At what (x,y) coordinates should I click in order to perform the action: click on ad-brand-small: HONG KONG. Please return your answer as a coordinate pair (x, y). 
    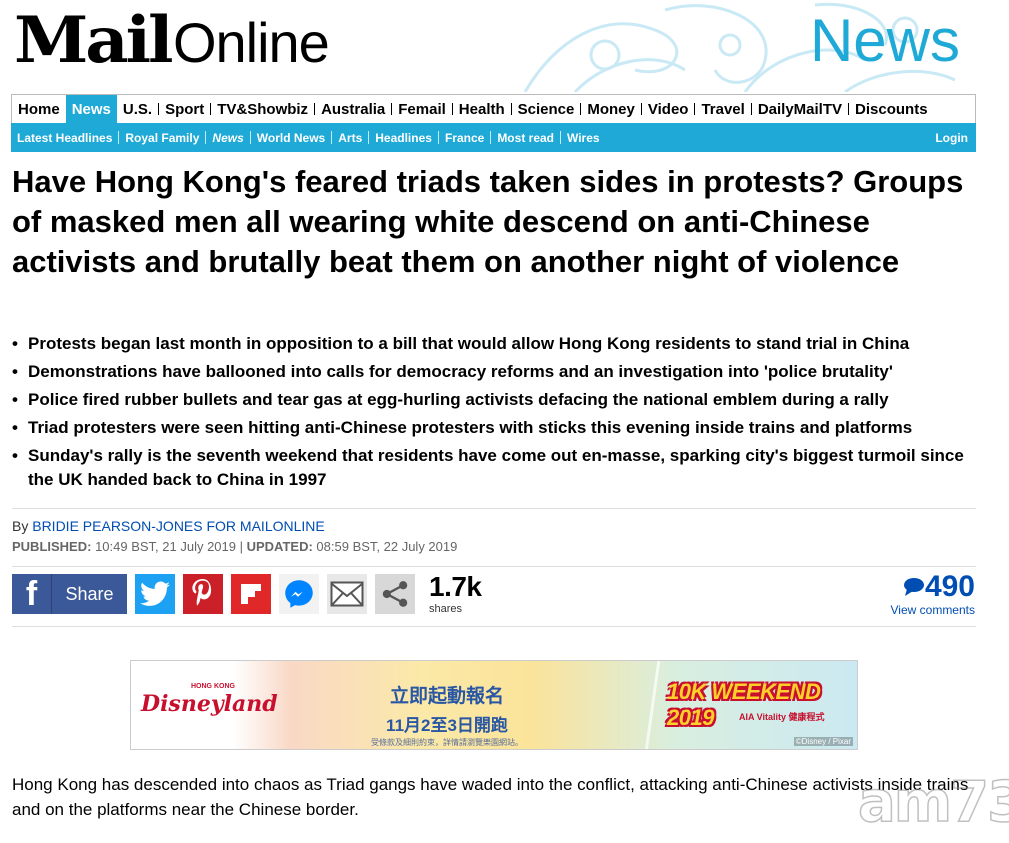
    Looking at the image, I should click on (213, 686).